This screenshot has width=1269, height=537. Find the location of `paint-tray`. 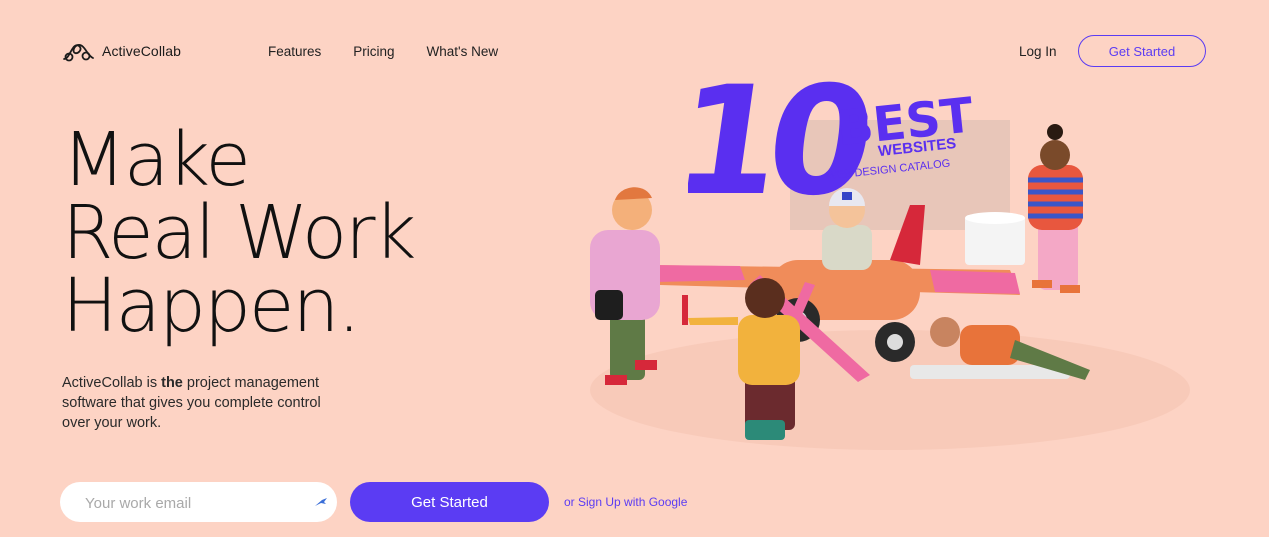

paint-tray is located at coordinates (995, 238).